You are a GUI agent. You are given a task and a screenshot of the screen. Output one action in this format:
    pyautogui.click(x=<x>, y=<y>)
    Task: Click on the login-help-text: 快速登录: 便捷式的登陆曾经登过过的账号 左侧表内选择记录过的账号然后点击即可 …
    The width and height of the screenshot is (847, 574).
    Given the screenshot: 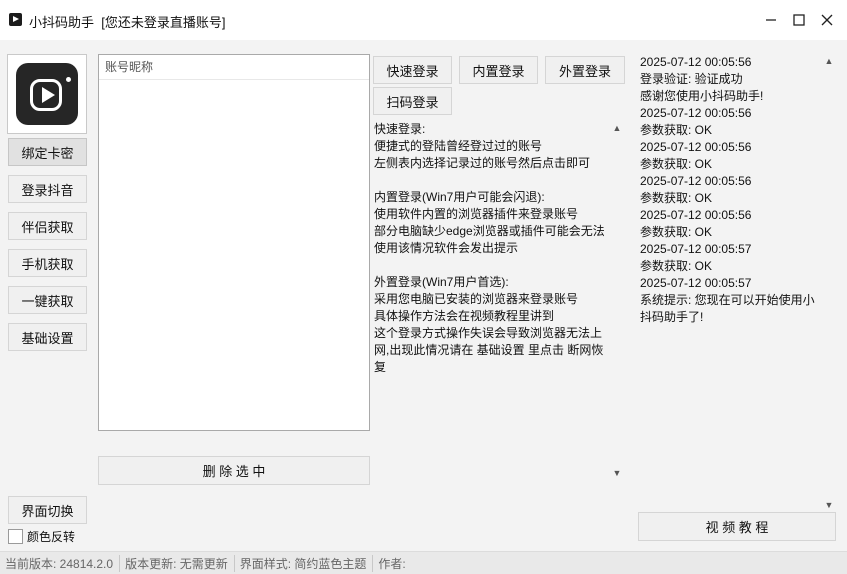 What is the action you would take?
    pyautogui.click(x=489, y=248)
    